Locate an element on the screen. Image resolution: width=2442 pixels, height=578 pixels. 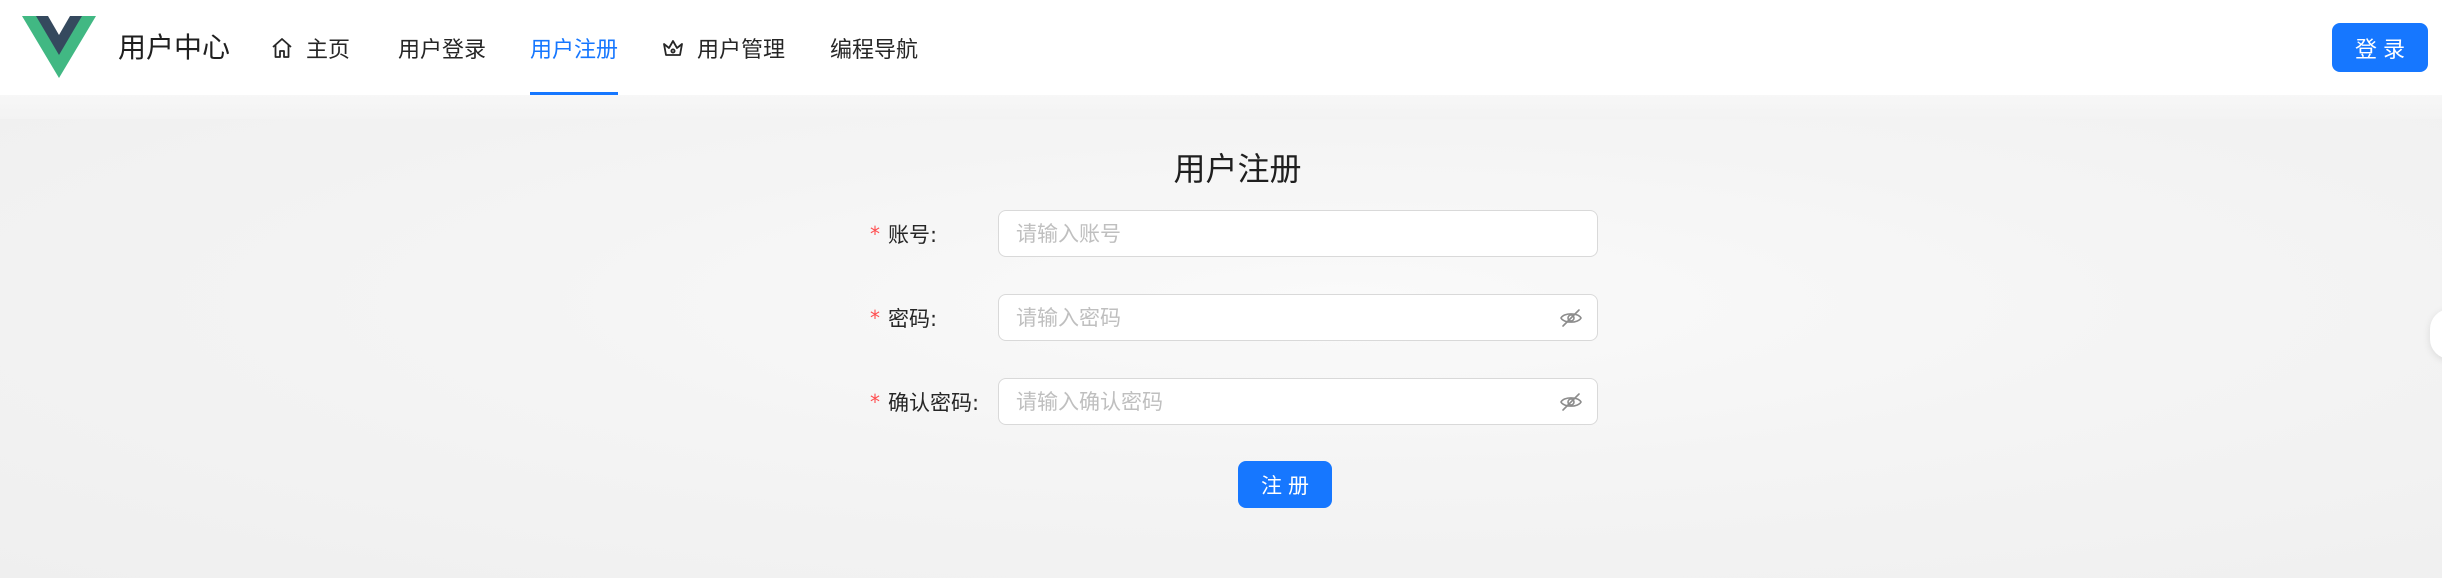
nav-item-user-register: 用户注册 is located at coordinates (574, 47).